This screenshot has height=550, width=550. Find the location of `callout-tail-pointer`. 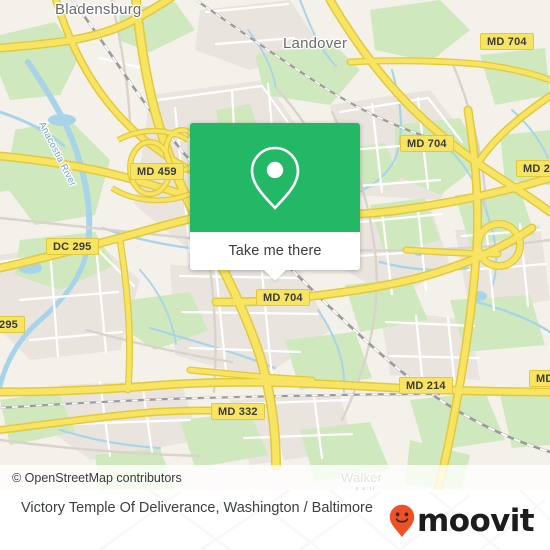

callout-tail-pointer is located at coordinates (275, 275).